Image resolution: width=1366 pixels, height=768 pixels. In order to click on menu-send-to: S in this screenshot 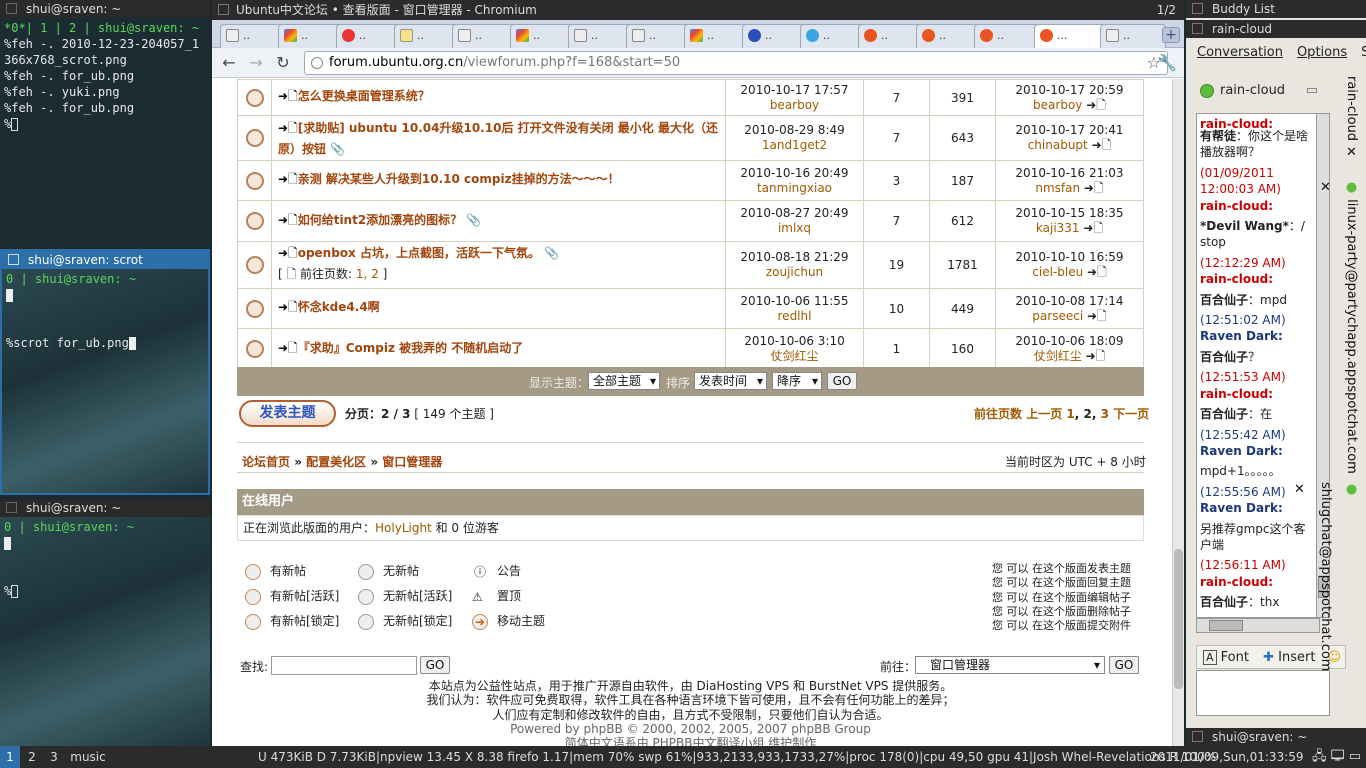, I will do `click(1363, 52)`.